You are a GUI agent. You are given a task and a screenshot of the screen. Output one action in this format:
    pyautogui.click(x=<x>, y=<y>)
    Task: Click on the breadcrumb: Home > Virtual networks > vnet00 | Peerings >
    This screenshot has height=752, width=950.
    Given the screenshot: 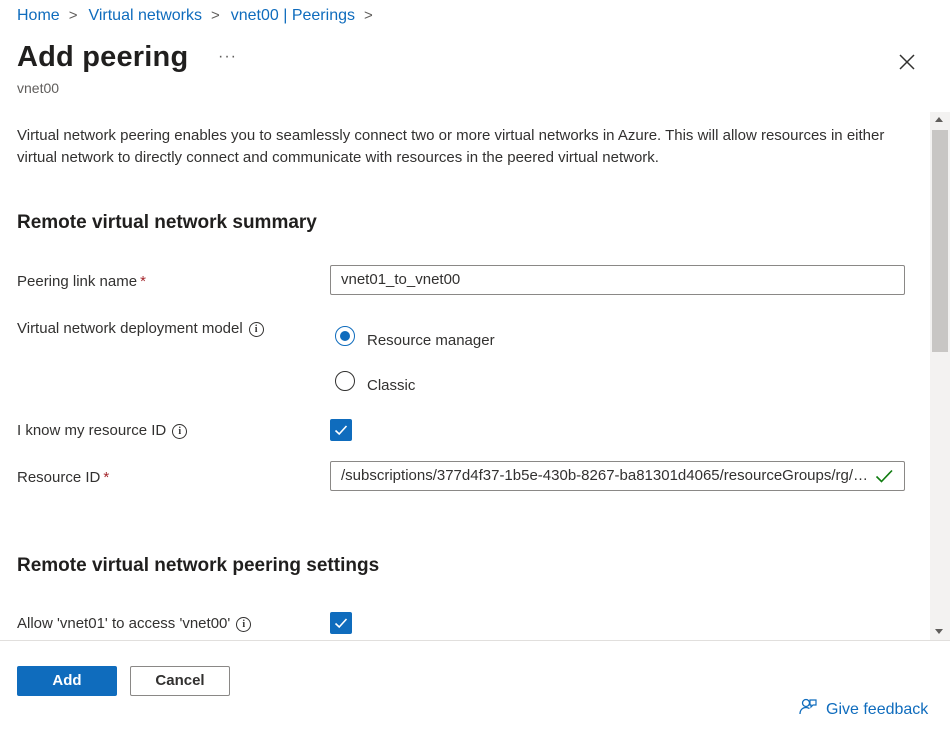 What is the action you would take?
    pyautogui.click(x=200, y=16)
    